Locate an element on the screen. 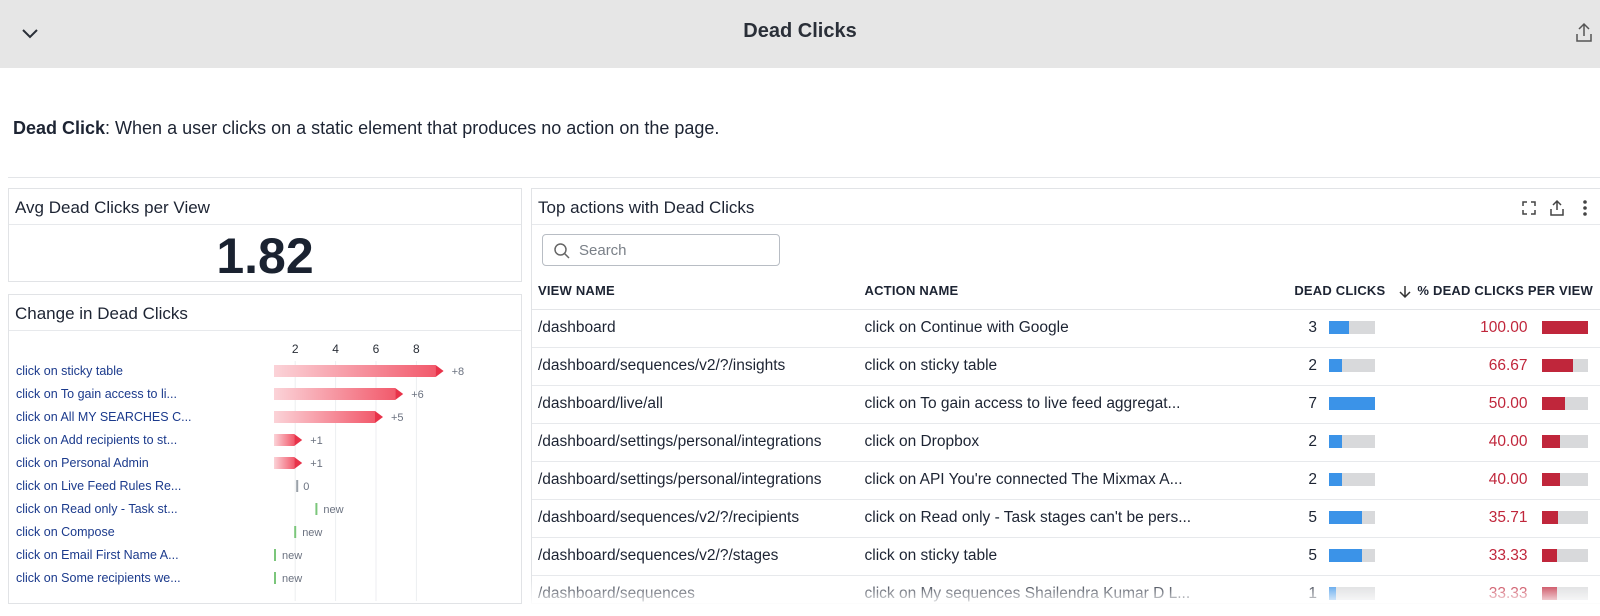 The width and height of the screenshot is (1600, 616). dead-clicks-cell: 5 is located at coordinates (1277, 518).